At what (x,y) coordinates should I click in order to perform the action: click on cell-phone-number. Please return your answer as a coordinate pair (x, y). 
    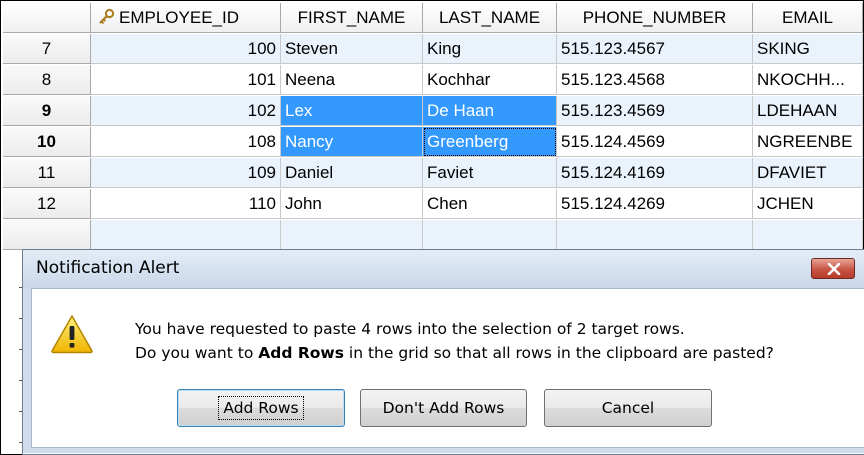
    Looking at the image, I should click on (655, 235).